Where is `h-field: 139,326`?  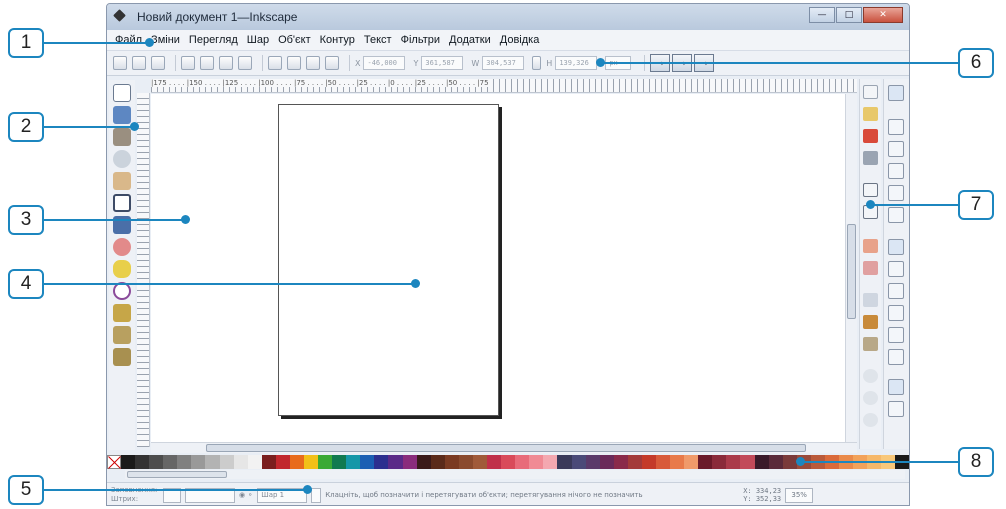
h-field: 139,326 is located at coordinates (576, 63).